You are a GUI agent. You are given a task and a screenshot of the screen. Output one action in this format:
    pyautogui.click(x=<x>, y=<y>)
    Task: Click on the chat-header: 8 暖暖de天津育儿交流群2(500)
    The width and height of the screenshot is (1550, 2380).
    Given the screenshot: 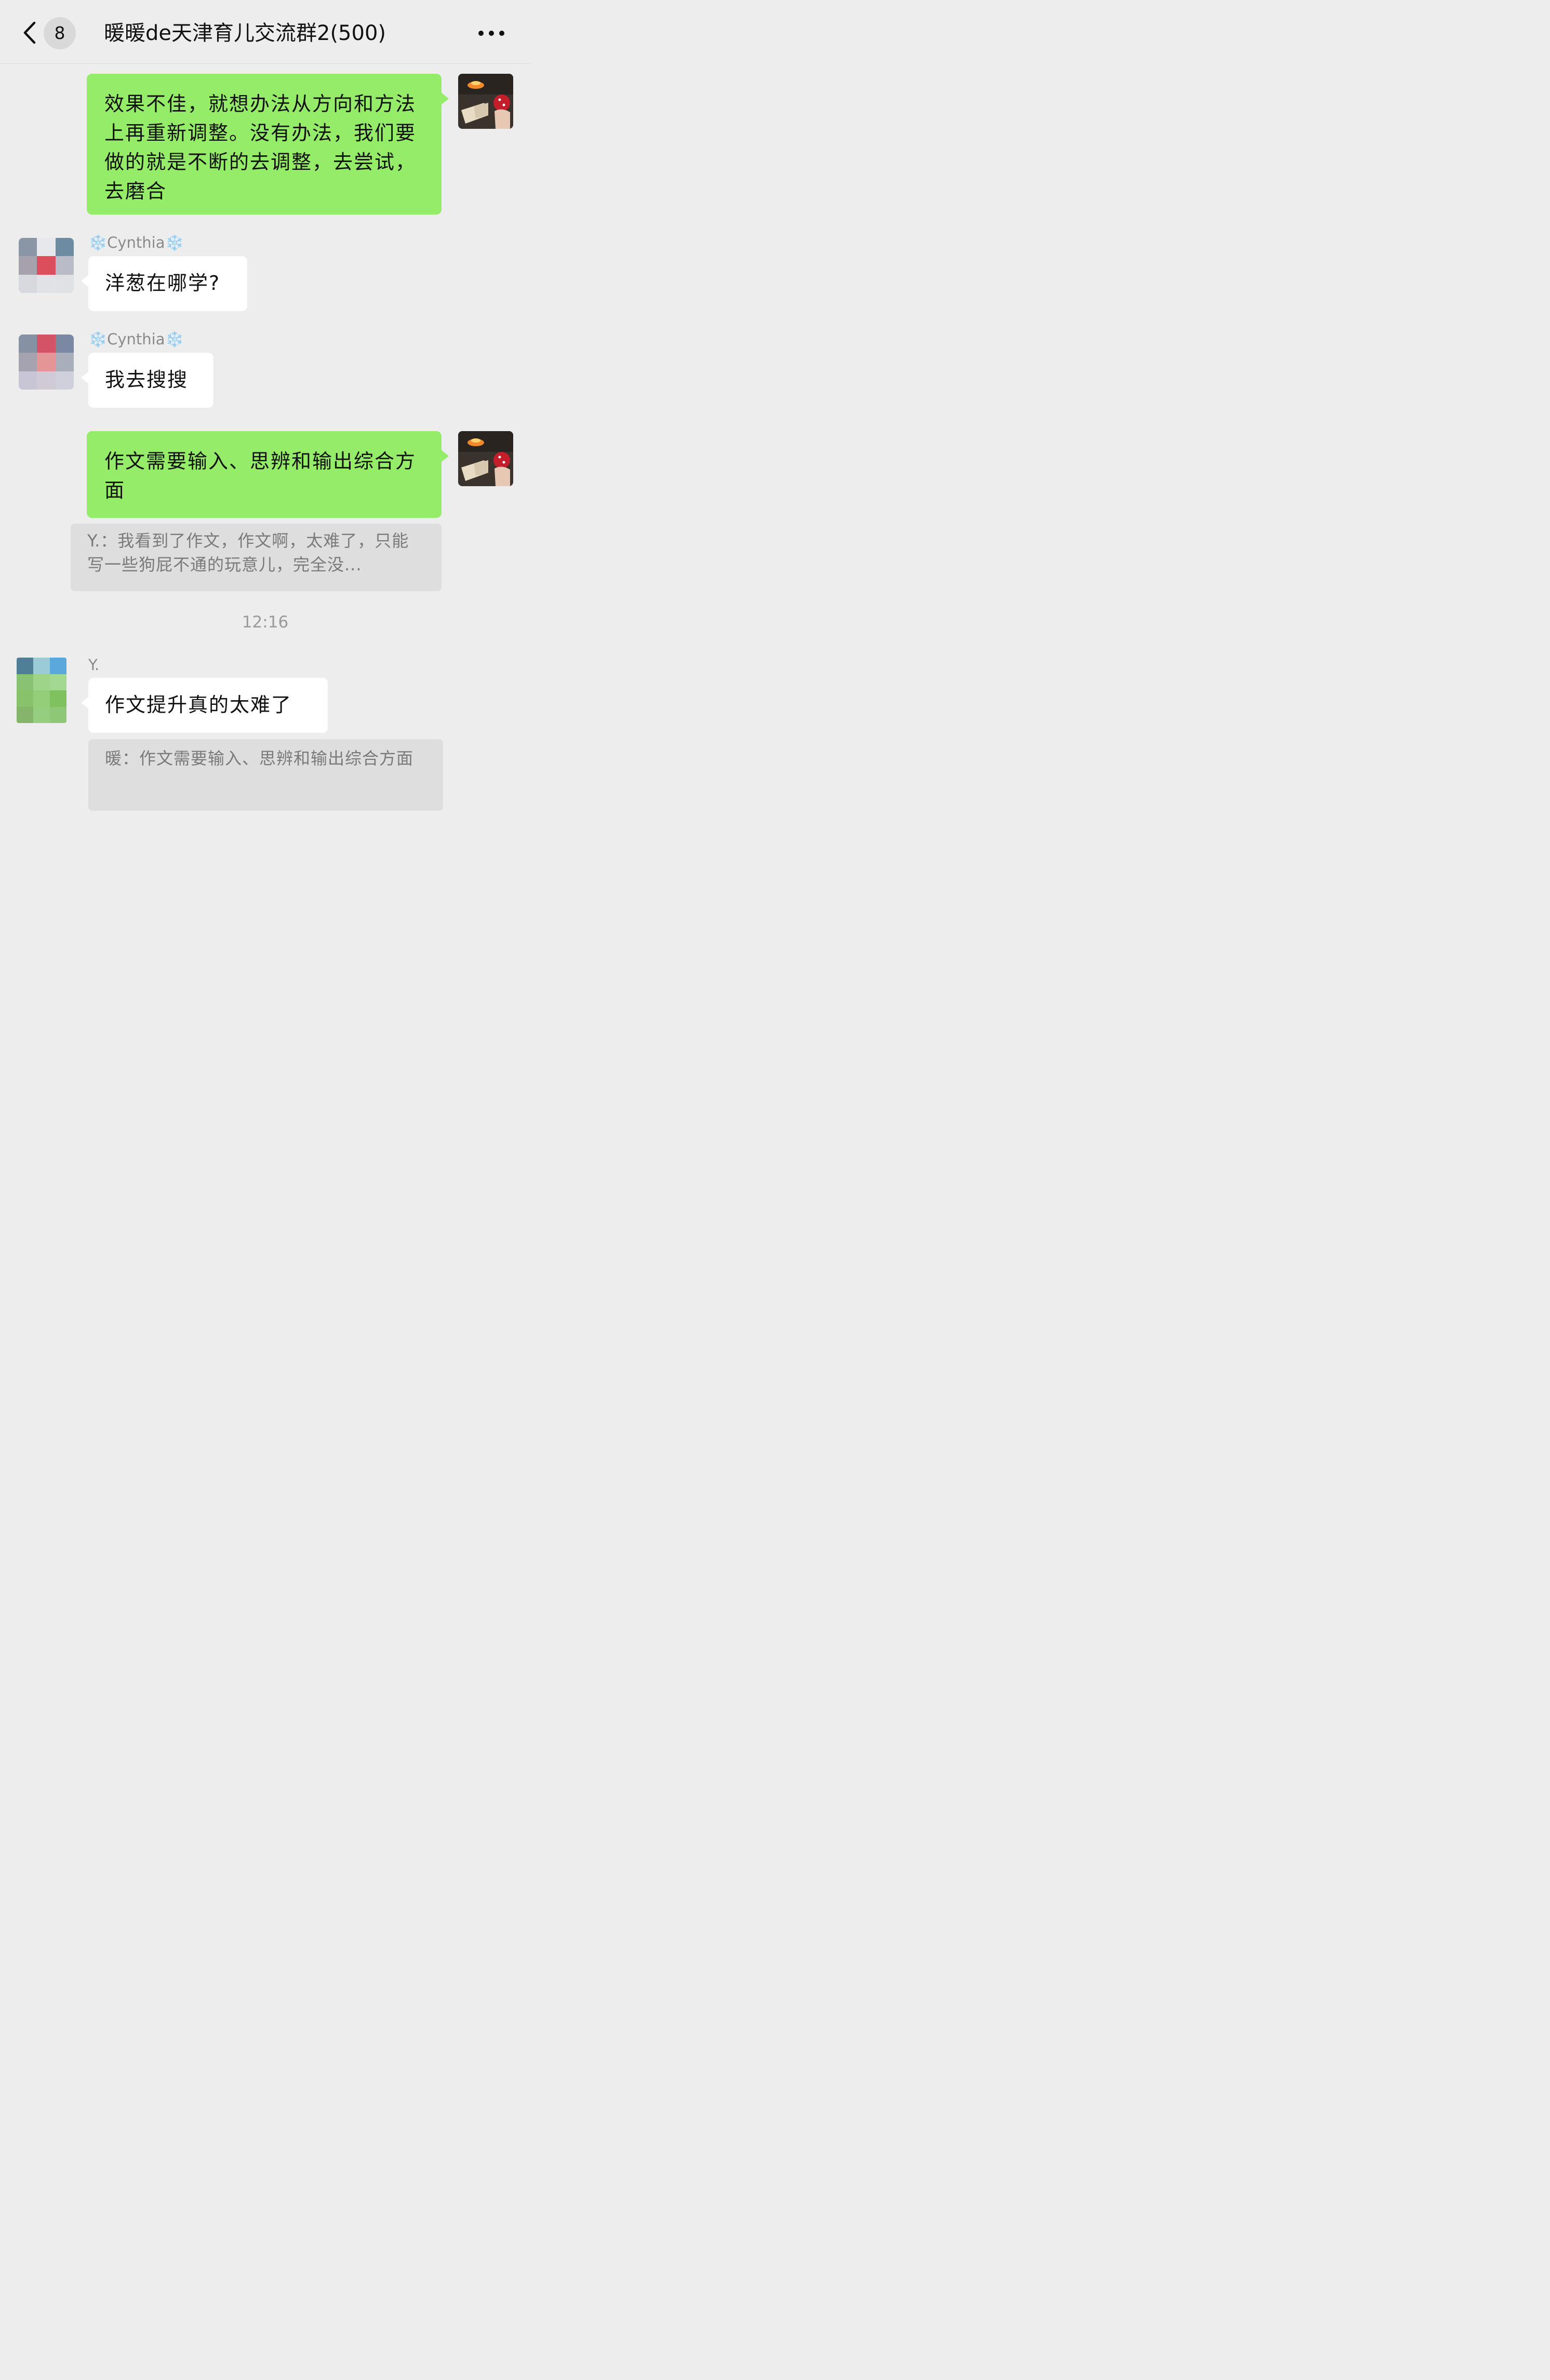 What is the action you would take?
    pyautogui.click(x=265, y=32)
    